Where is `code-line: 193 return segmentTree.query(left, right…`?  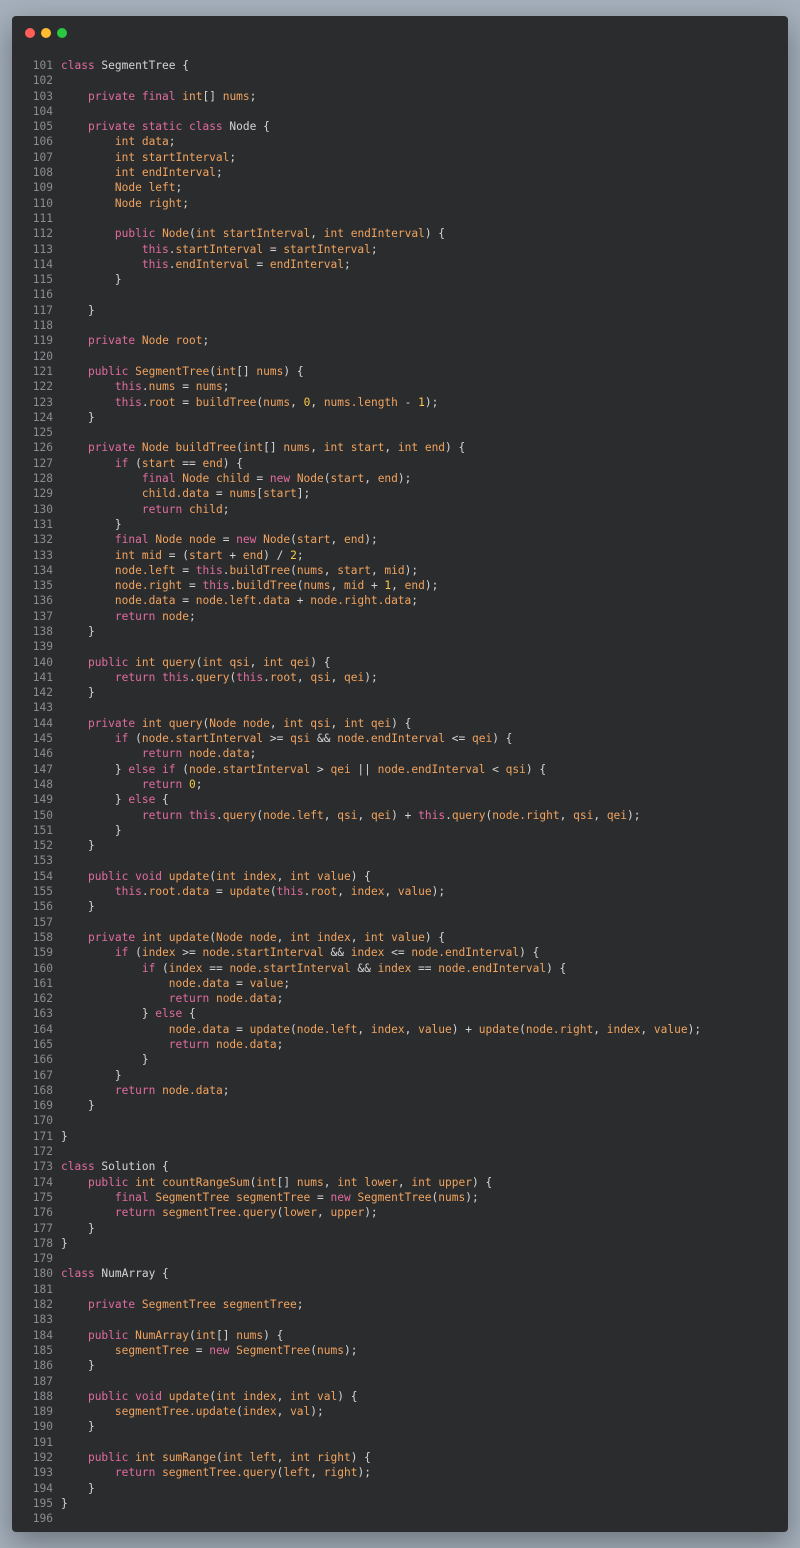 code-line: 193 return segmentTree.query(left, right… is located at coordinates (400, 1472).